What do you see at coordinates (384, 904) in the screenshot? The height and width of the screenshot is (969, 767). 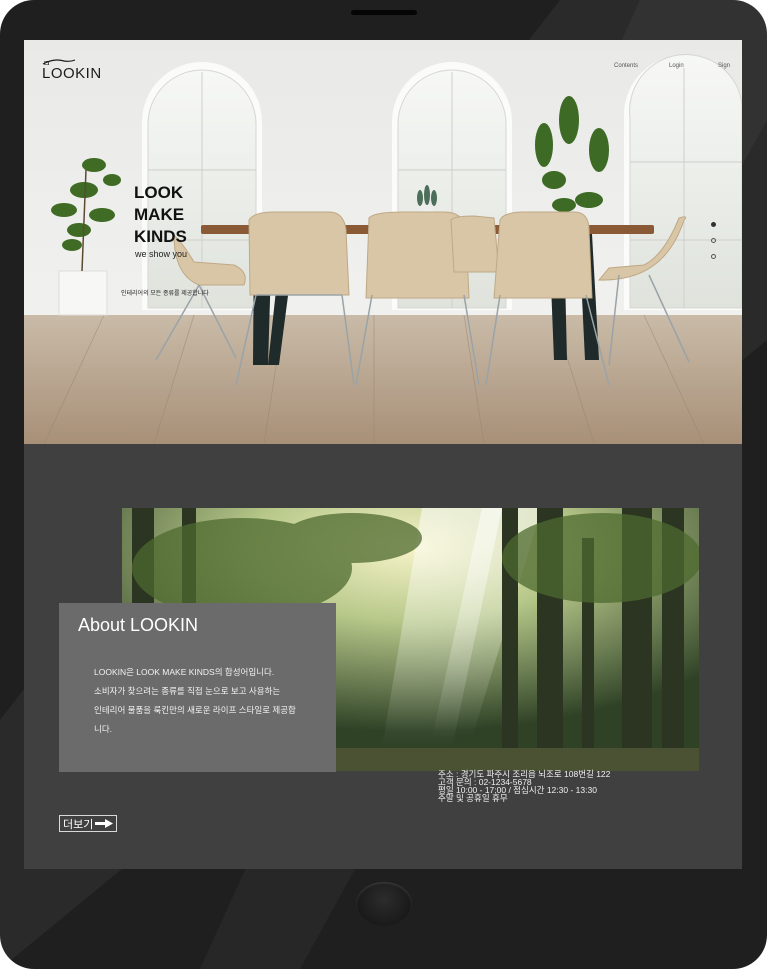 I see `home-button` at bounding box center [384, 904].